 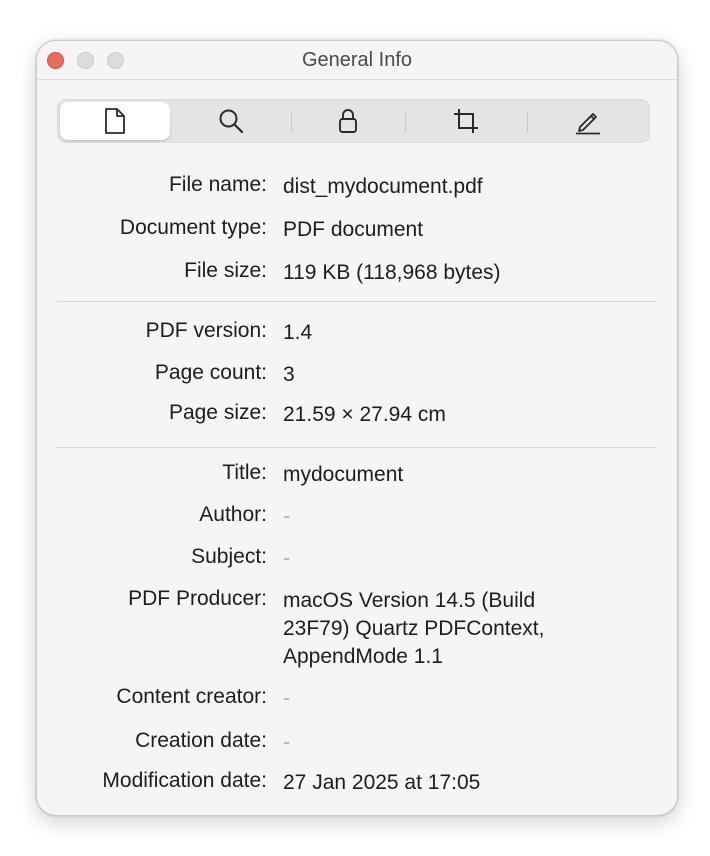 I want to click on tab-crop, so click(x=466, y=121).